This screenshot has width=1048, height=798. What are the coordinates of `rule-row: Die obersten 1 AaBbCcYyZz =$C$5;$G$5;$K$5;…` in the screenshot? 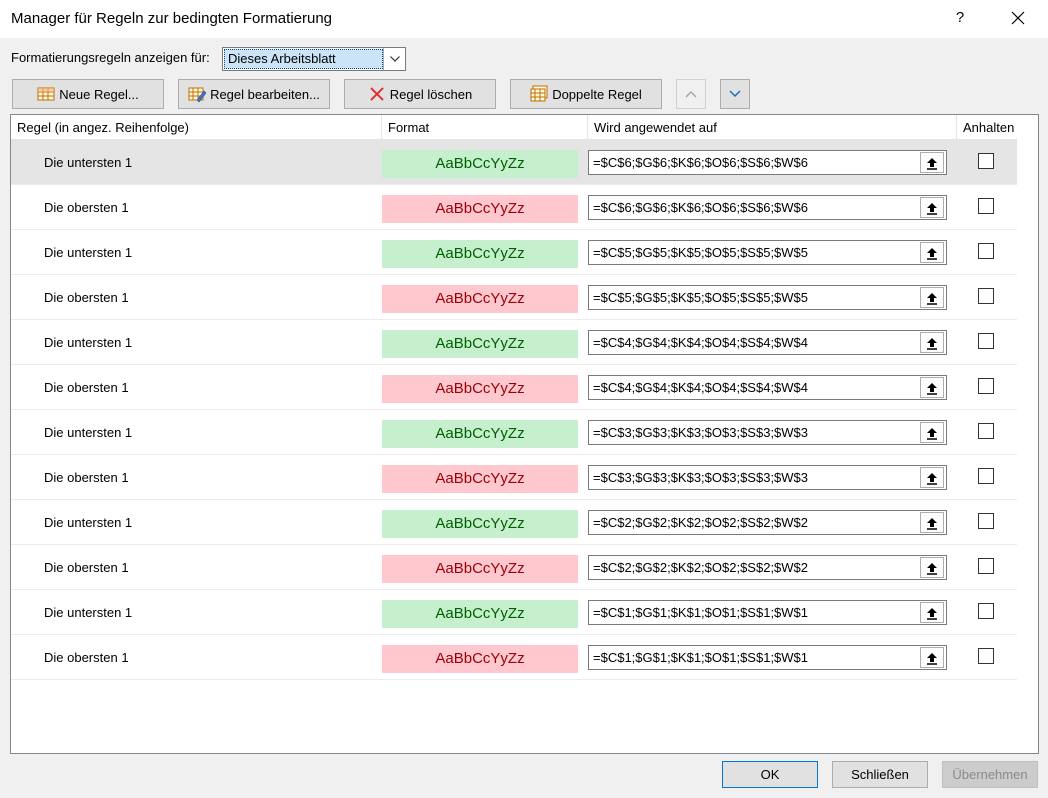 It's located at (514, 297).